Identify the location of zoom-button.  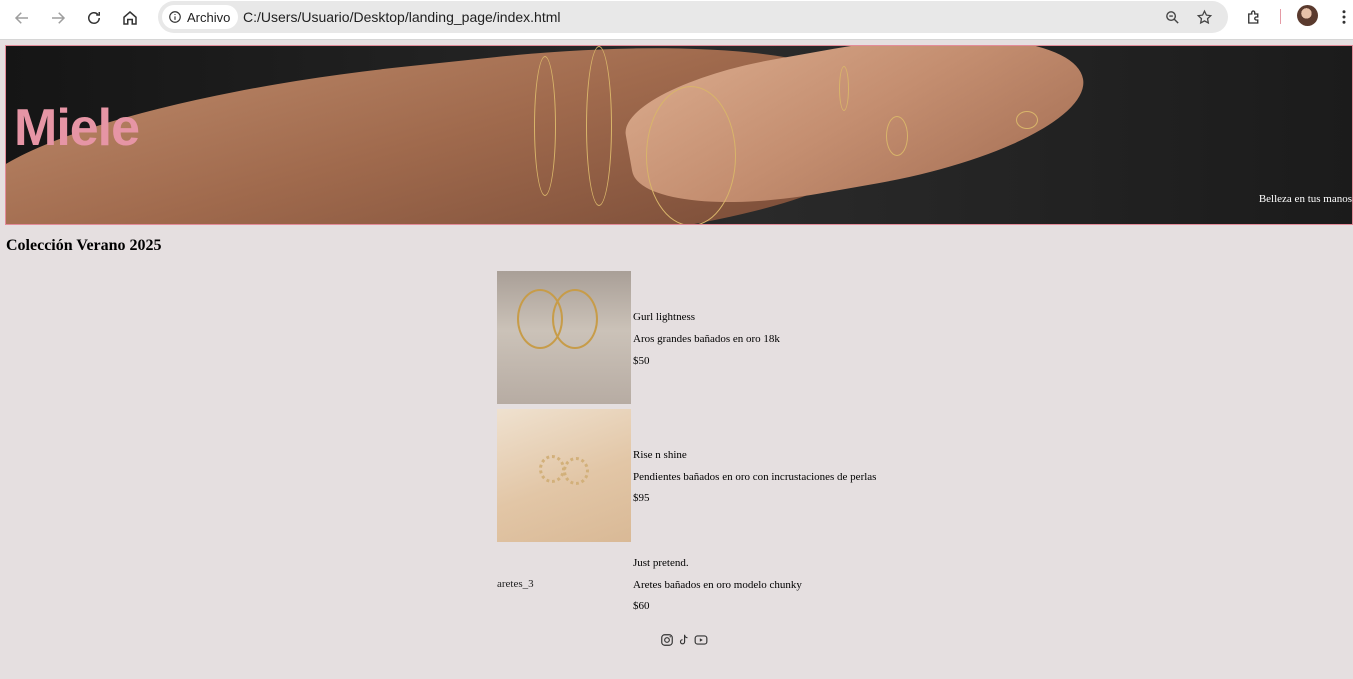
(1172, 17).